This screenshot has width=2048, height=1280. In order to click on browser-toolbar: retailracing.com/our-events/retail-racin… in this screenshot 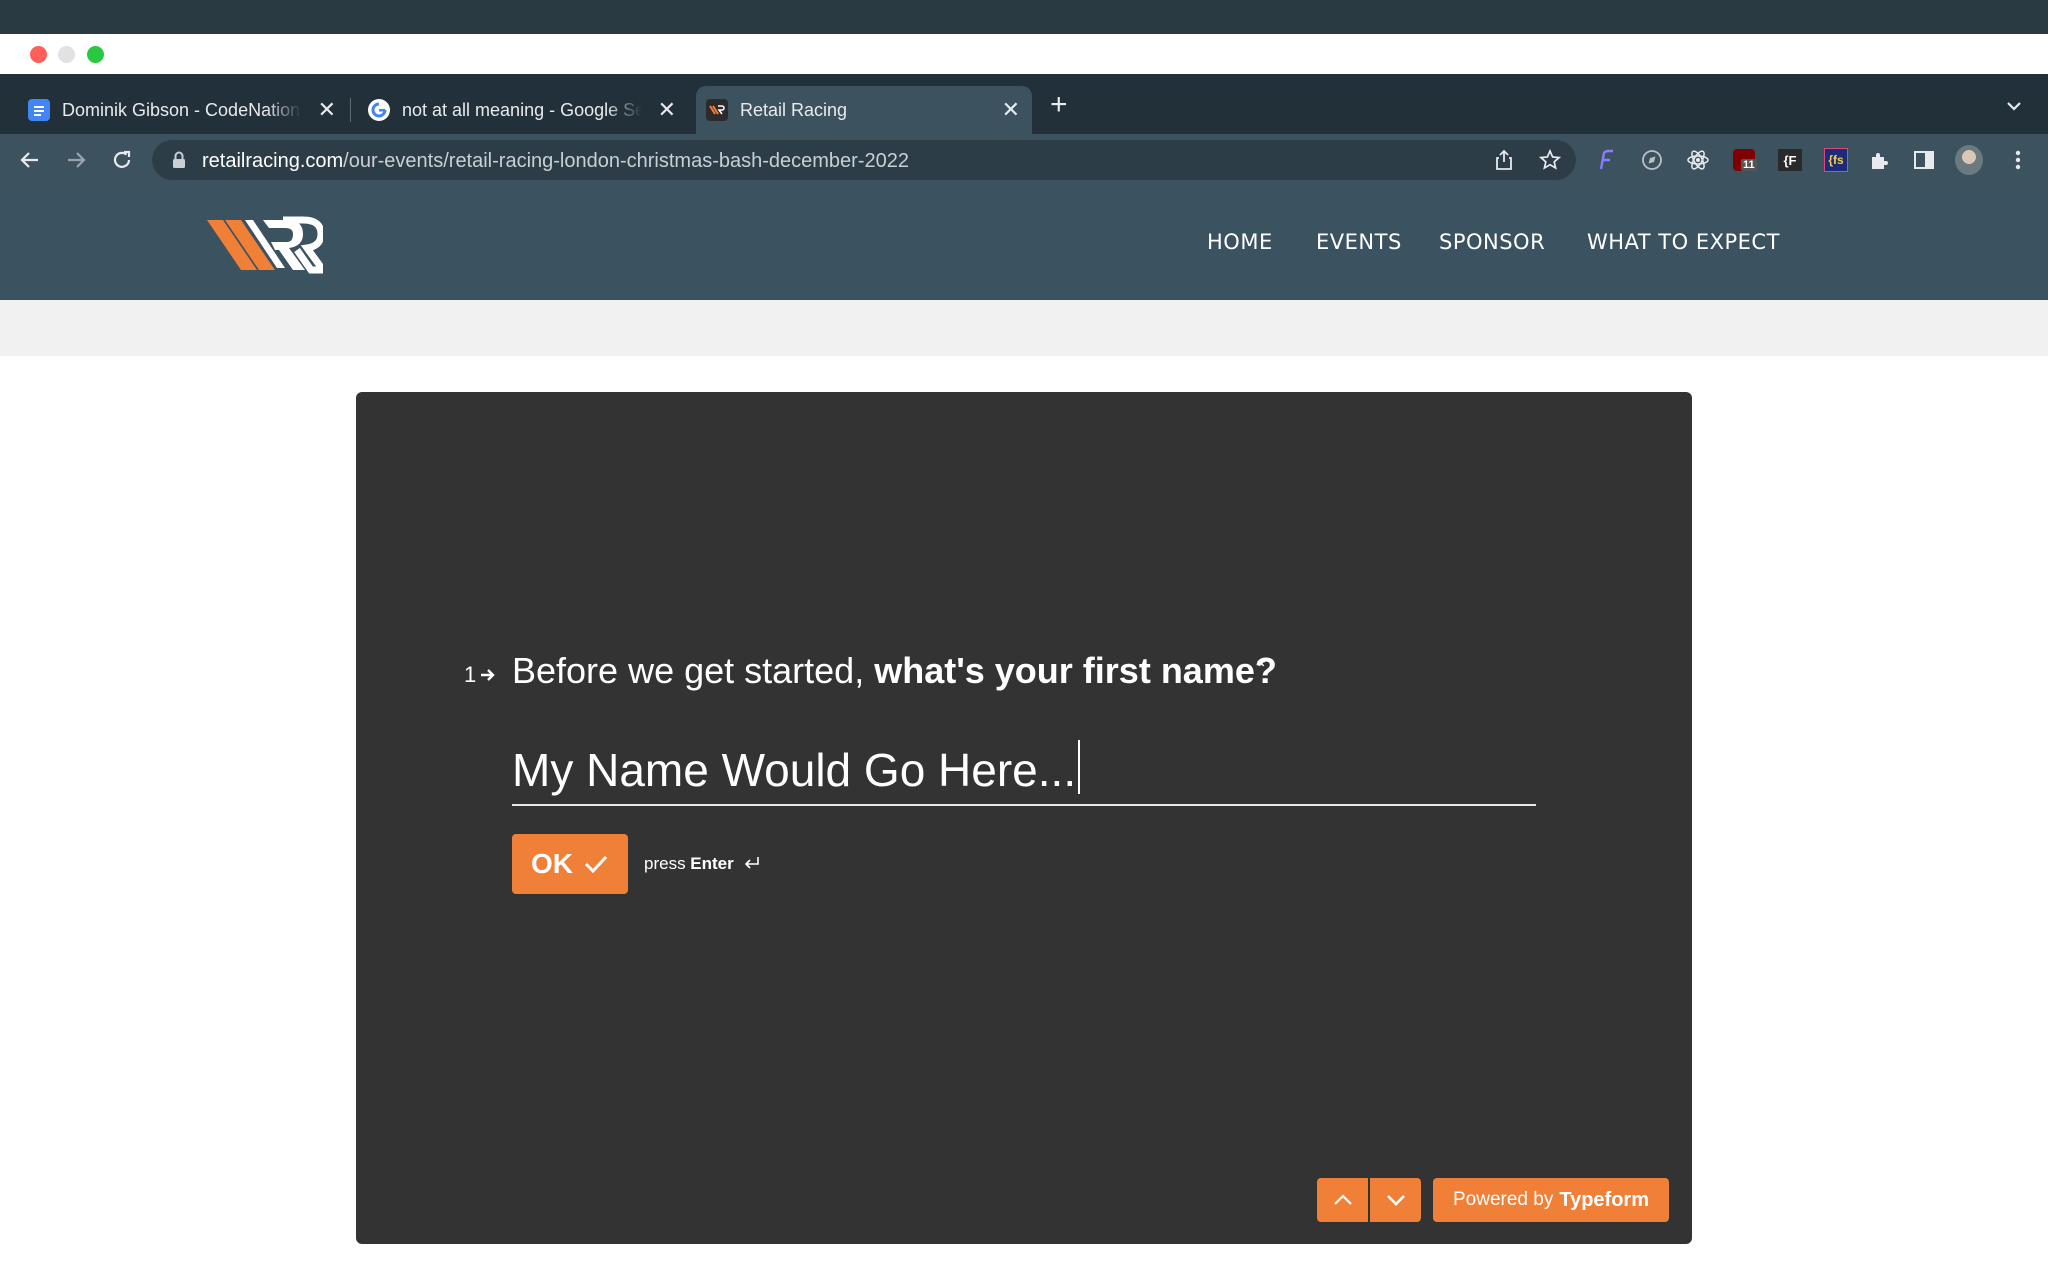, I will do `click(1024, 160)`.